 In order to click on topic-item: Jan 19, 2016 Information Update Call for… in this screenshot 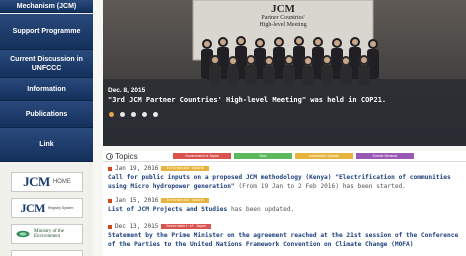, I will do `click(287, 178)`.